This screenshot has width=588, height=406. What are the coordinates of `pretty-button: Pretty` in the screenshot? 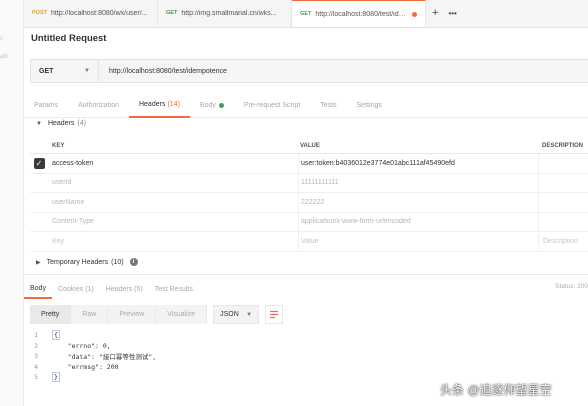 It's located at (51, 314).